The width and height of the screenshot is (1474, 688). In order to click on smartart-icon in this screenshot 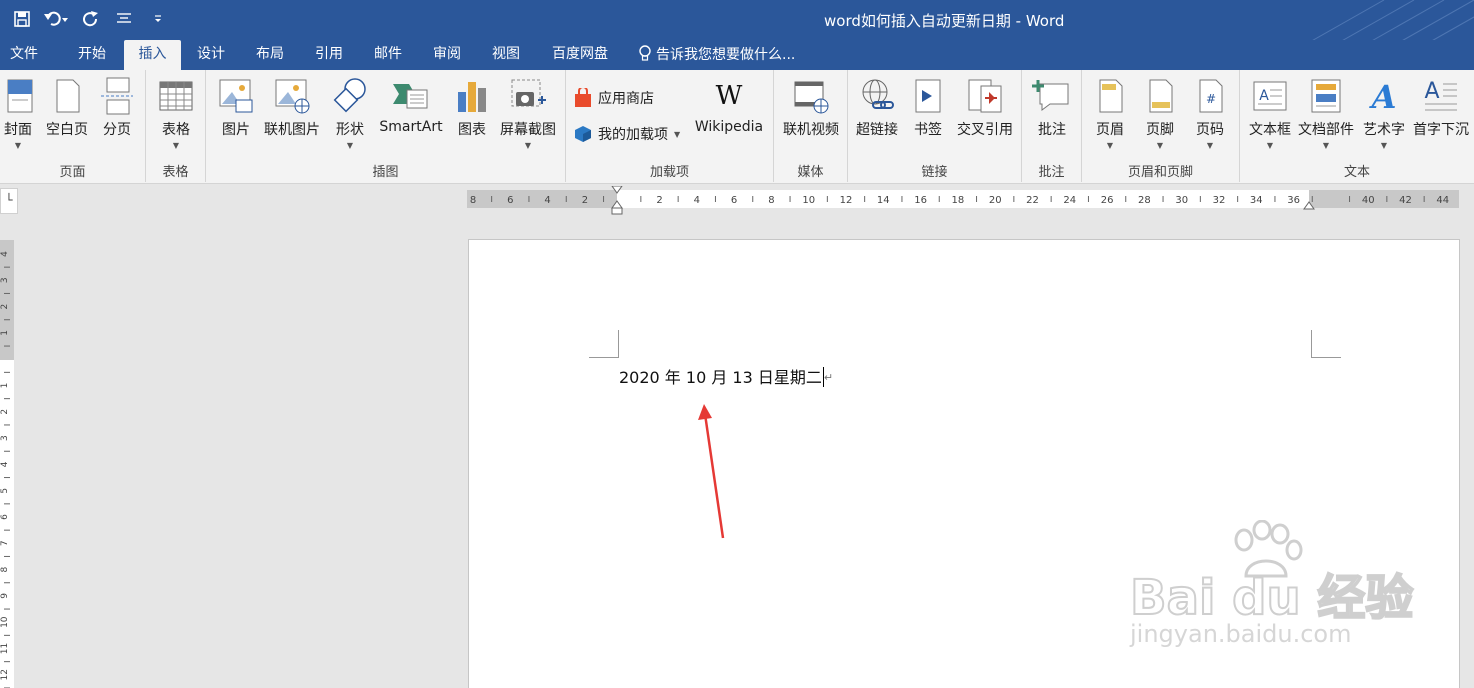, I will do `click(410, 96)`.